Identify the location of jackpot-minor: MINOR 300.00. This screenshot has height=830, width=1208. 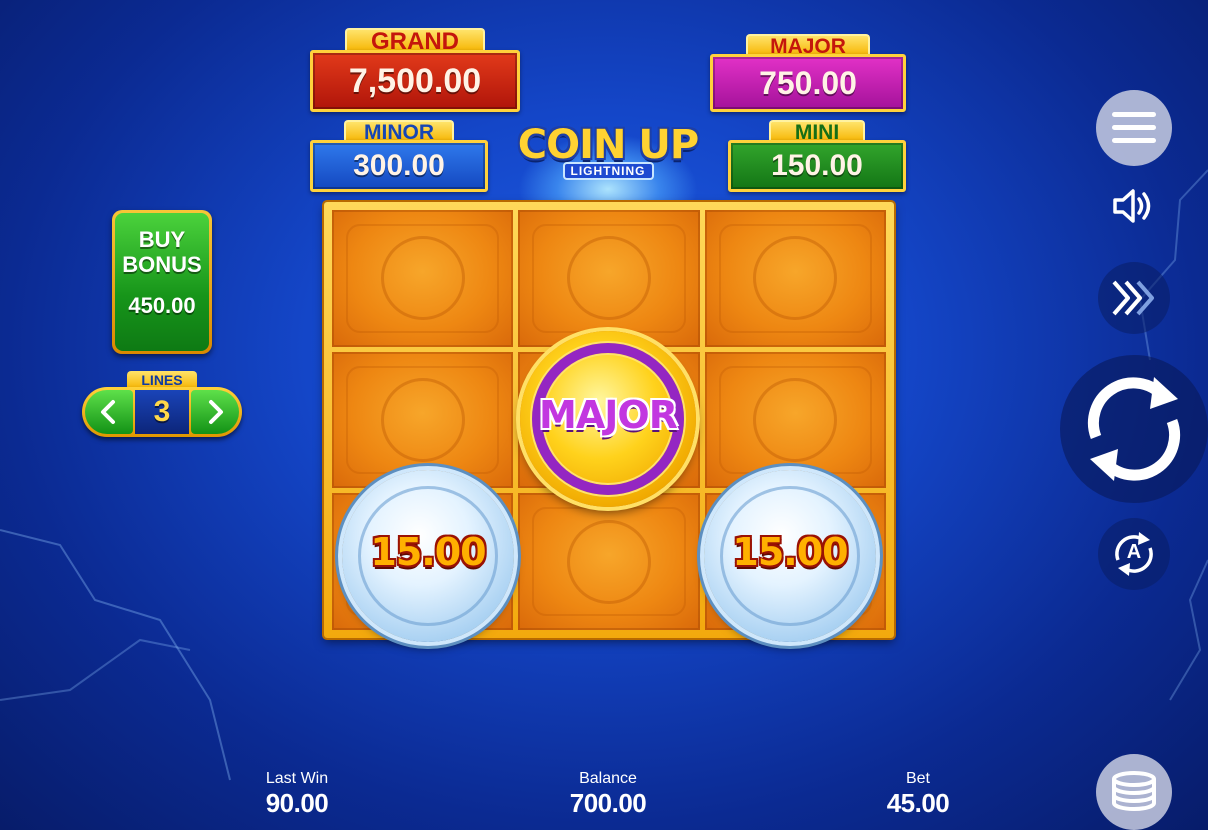
(399, 157).